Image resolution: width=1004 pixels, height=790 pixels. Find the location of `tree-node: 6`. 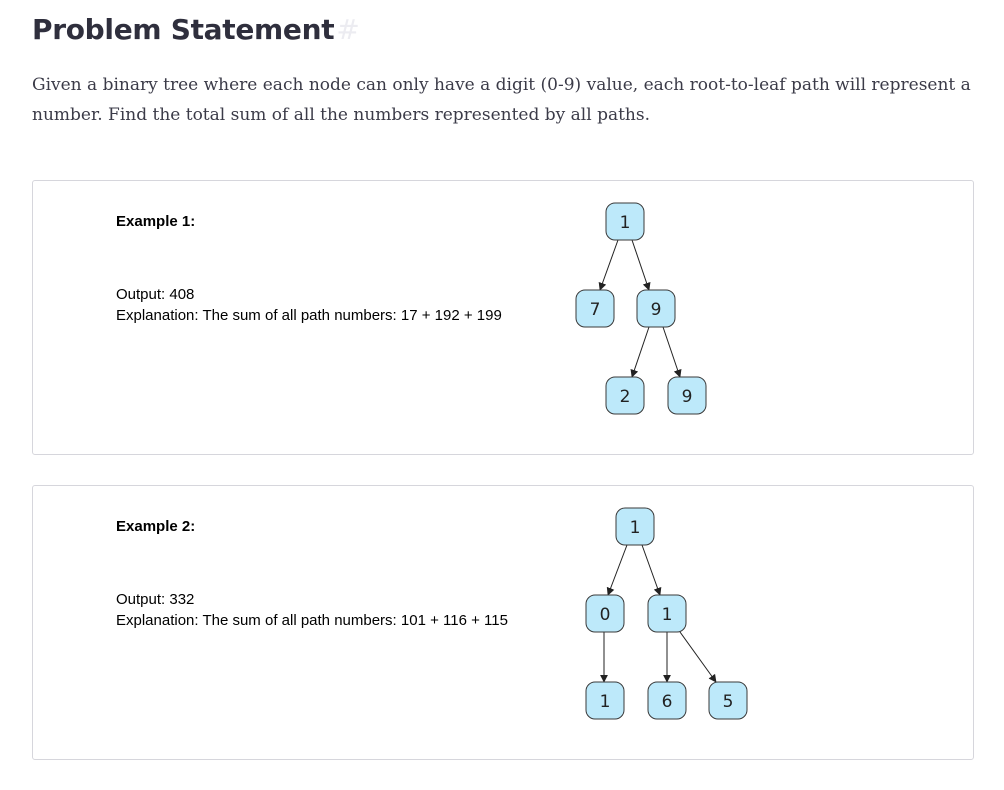

tree-node: 6 is located at coordinates (667, 700).